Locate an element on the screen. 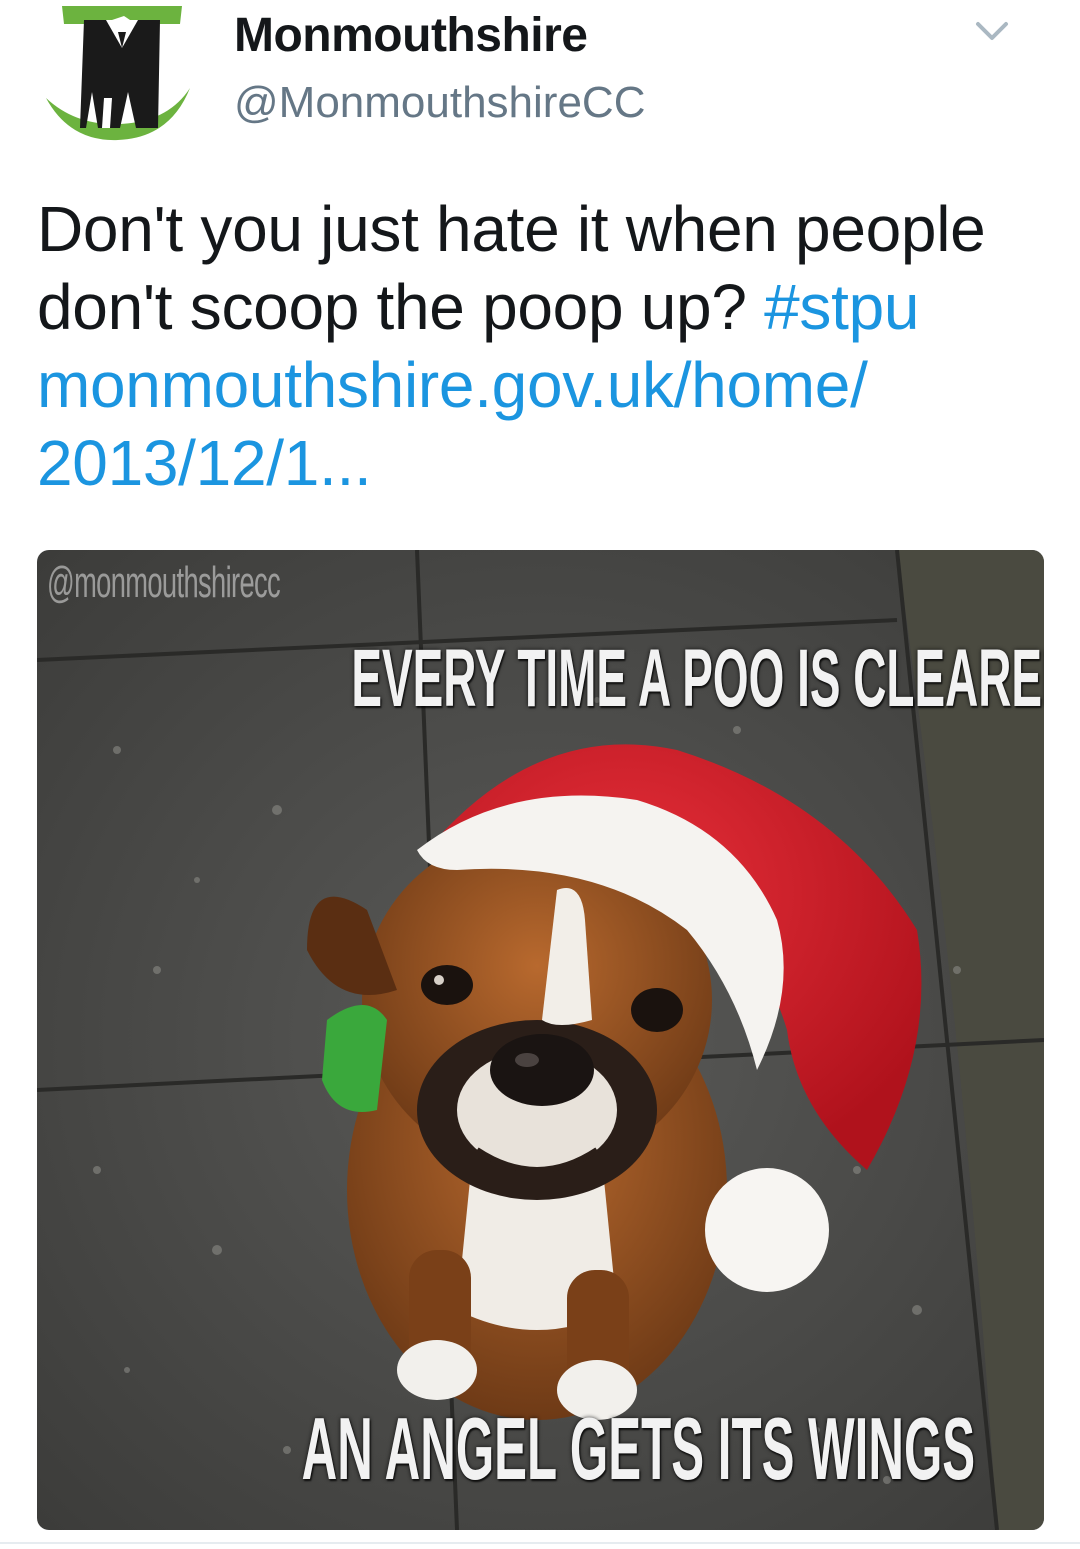 This screenshot has height=1549, width=1080. hashtag-link: #stpu is located at coordinates (841, 307).